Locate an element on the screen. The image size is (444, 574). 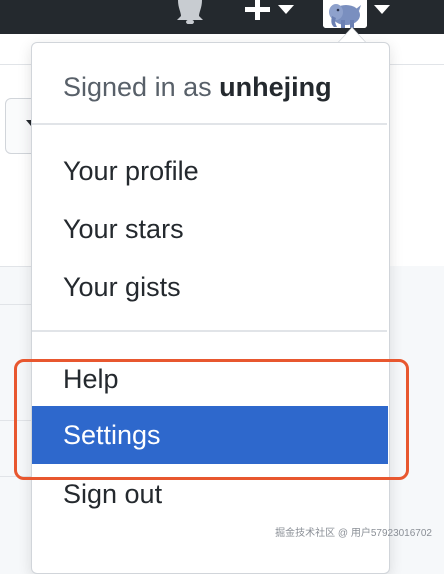
menu-item-your-gists: Your gists is located at coordinates (209, 287).